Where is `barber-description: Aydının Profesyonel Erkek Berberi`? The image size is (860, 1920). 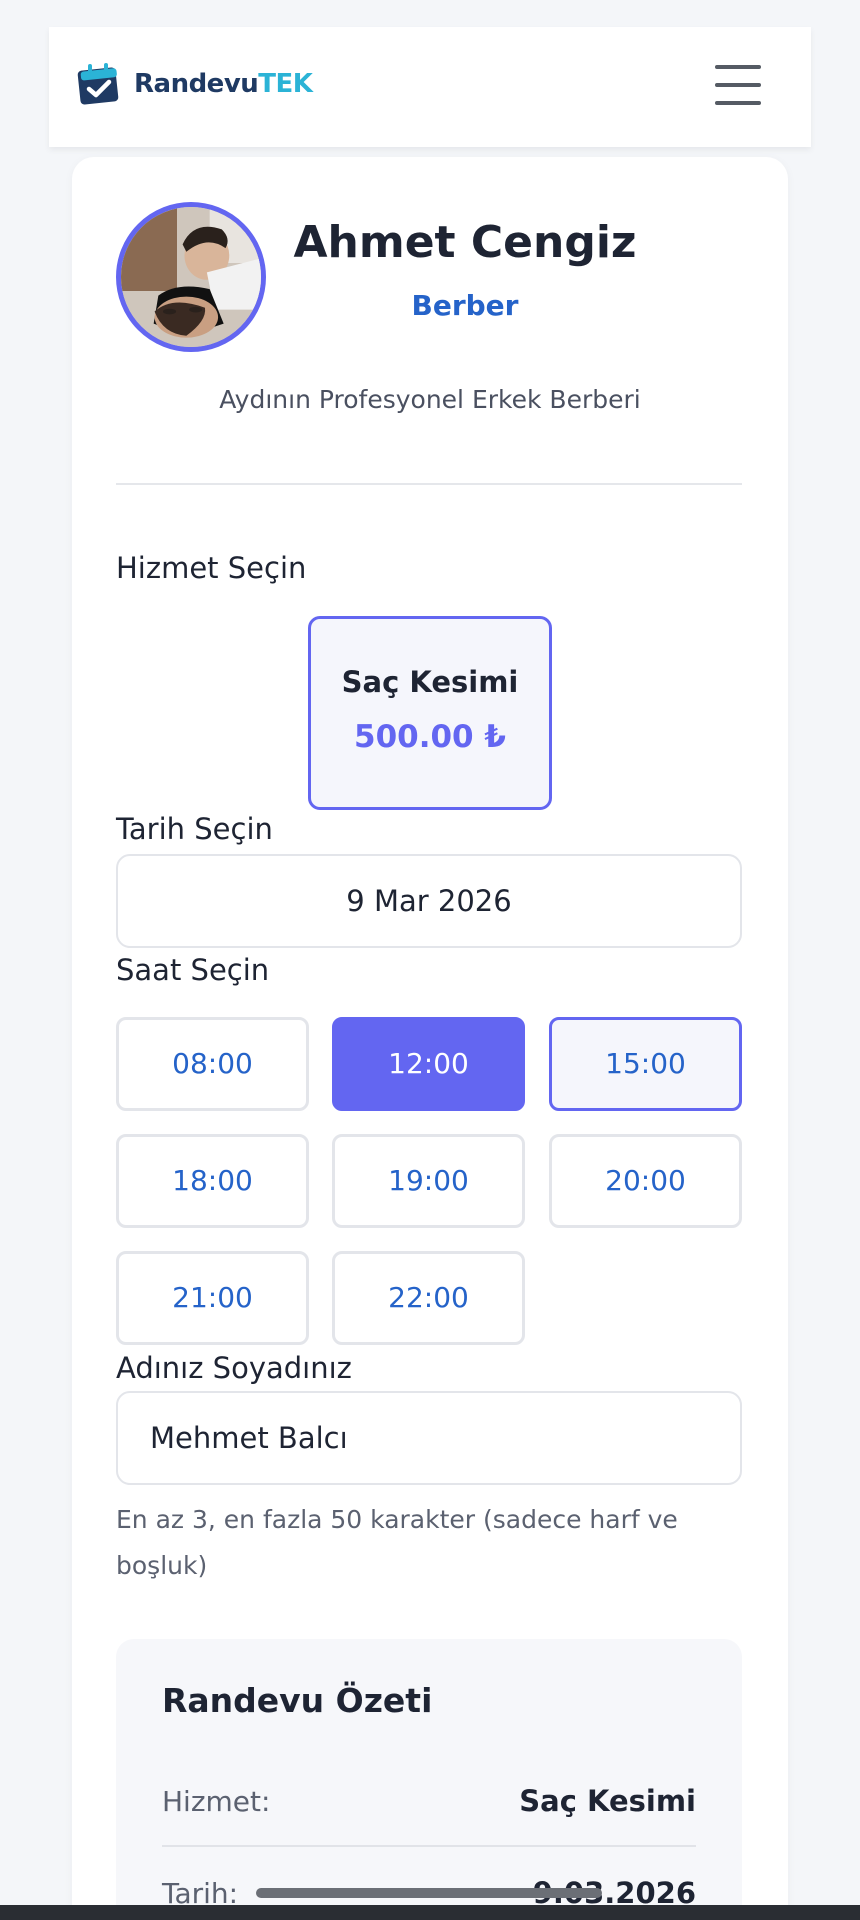 barber-description: Aydının Profesyonel Erkek Berberi is located at coordinates (430, 399).